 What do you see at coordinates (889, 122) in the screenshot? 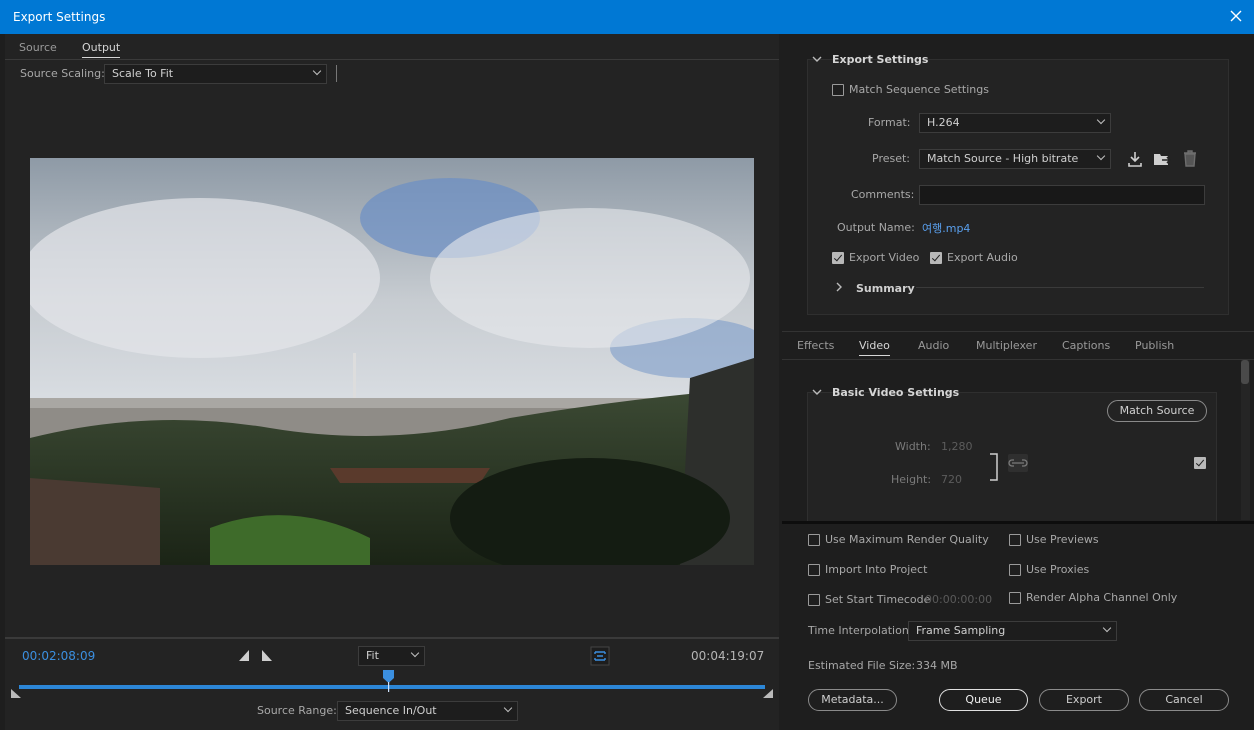
I see `format-label: Format:` at bounding box center [889, 122].